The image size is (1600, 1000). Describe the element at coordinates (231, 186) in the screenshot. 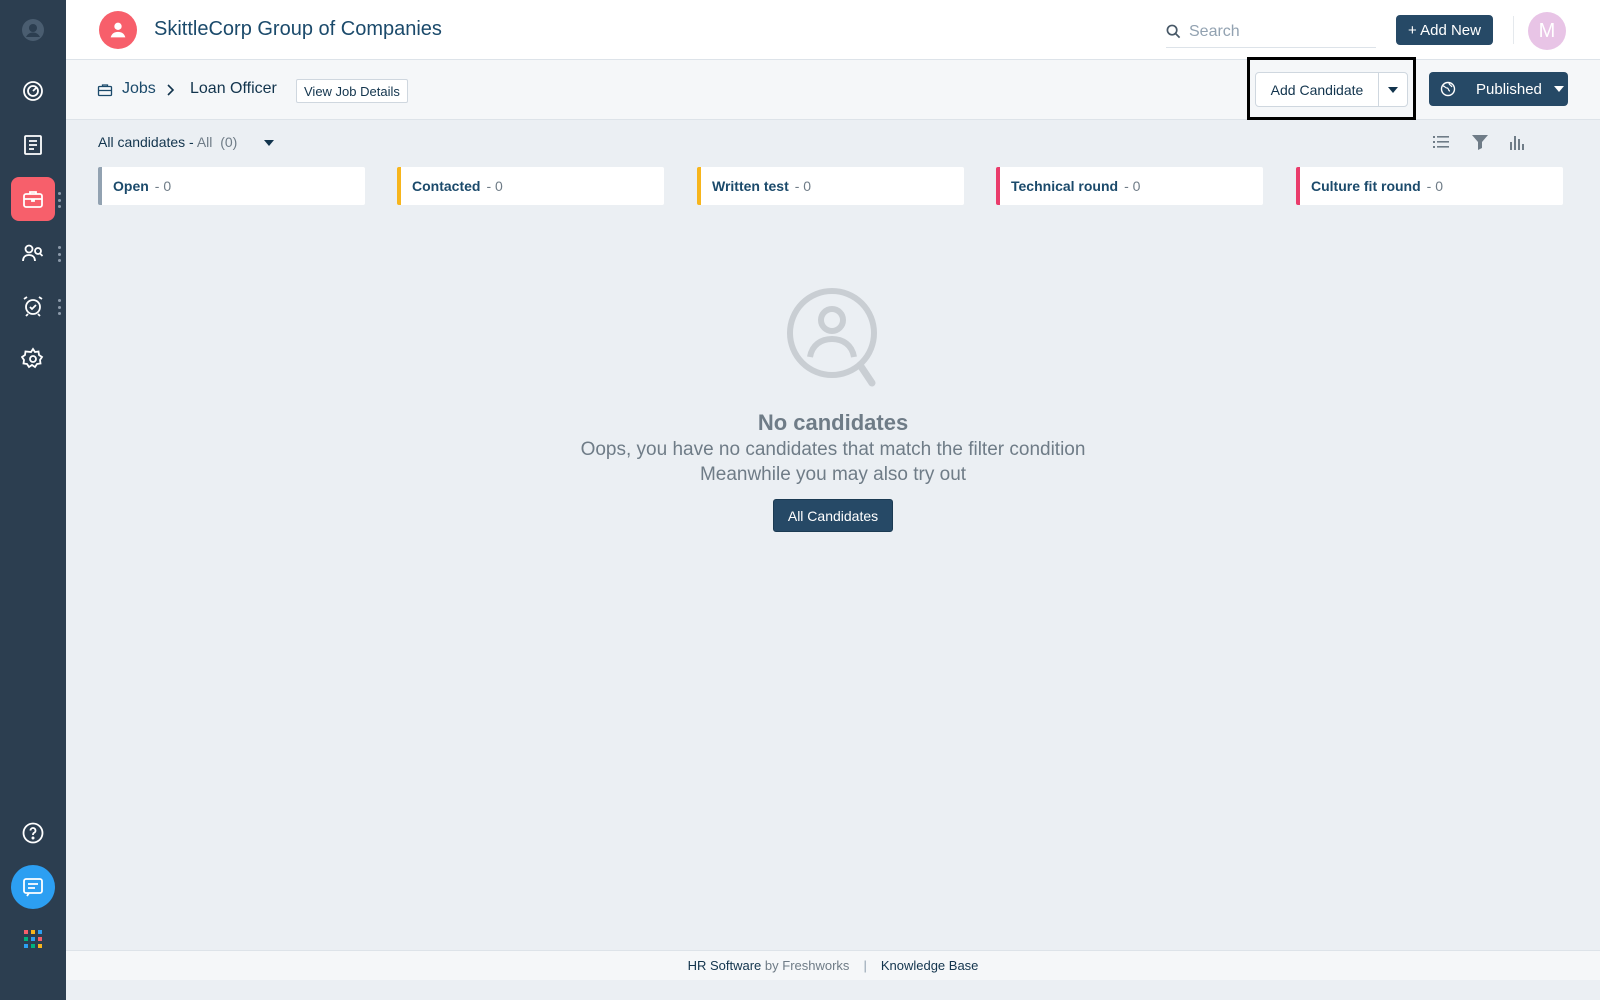

I see `stage-column-open: Open - 0` at that location.